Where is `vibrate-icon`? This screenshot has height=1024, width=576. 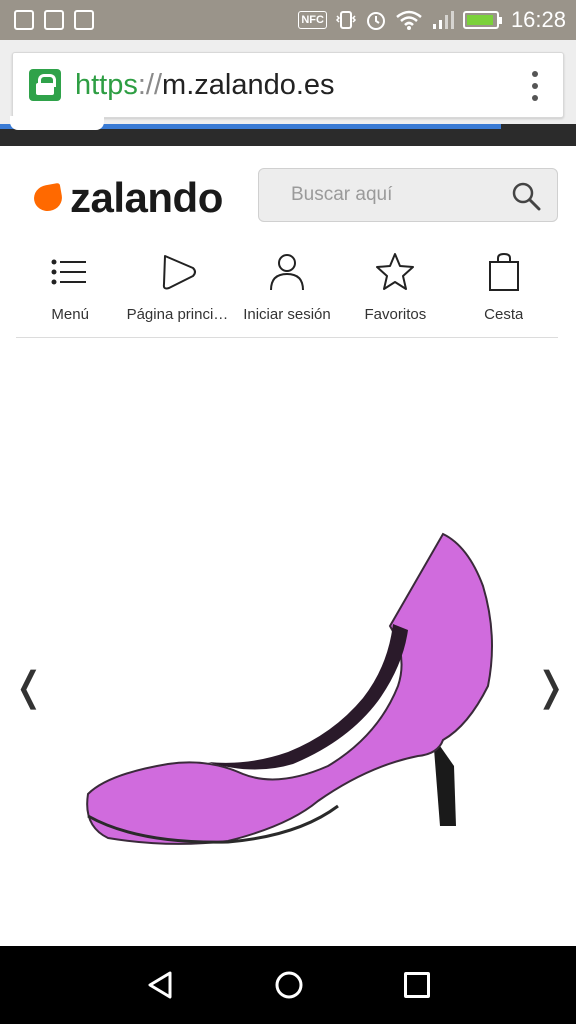
vibrate-icon is located at coordinates (345, 20).